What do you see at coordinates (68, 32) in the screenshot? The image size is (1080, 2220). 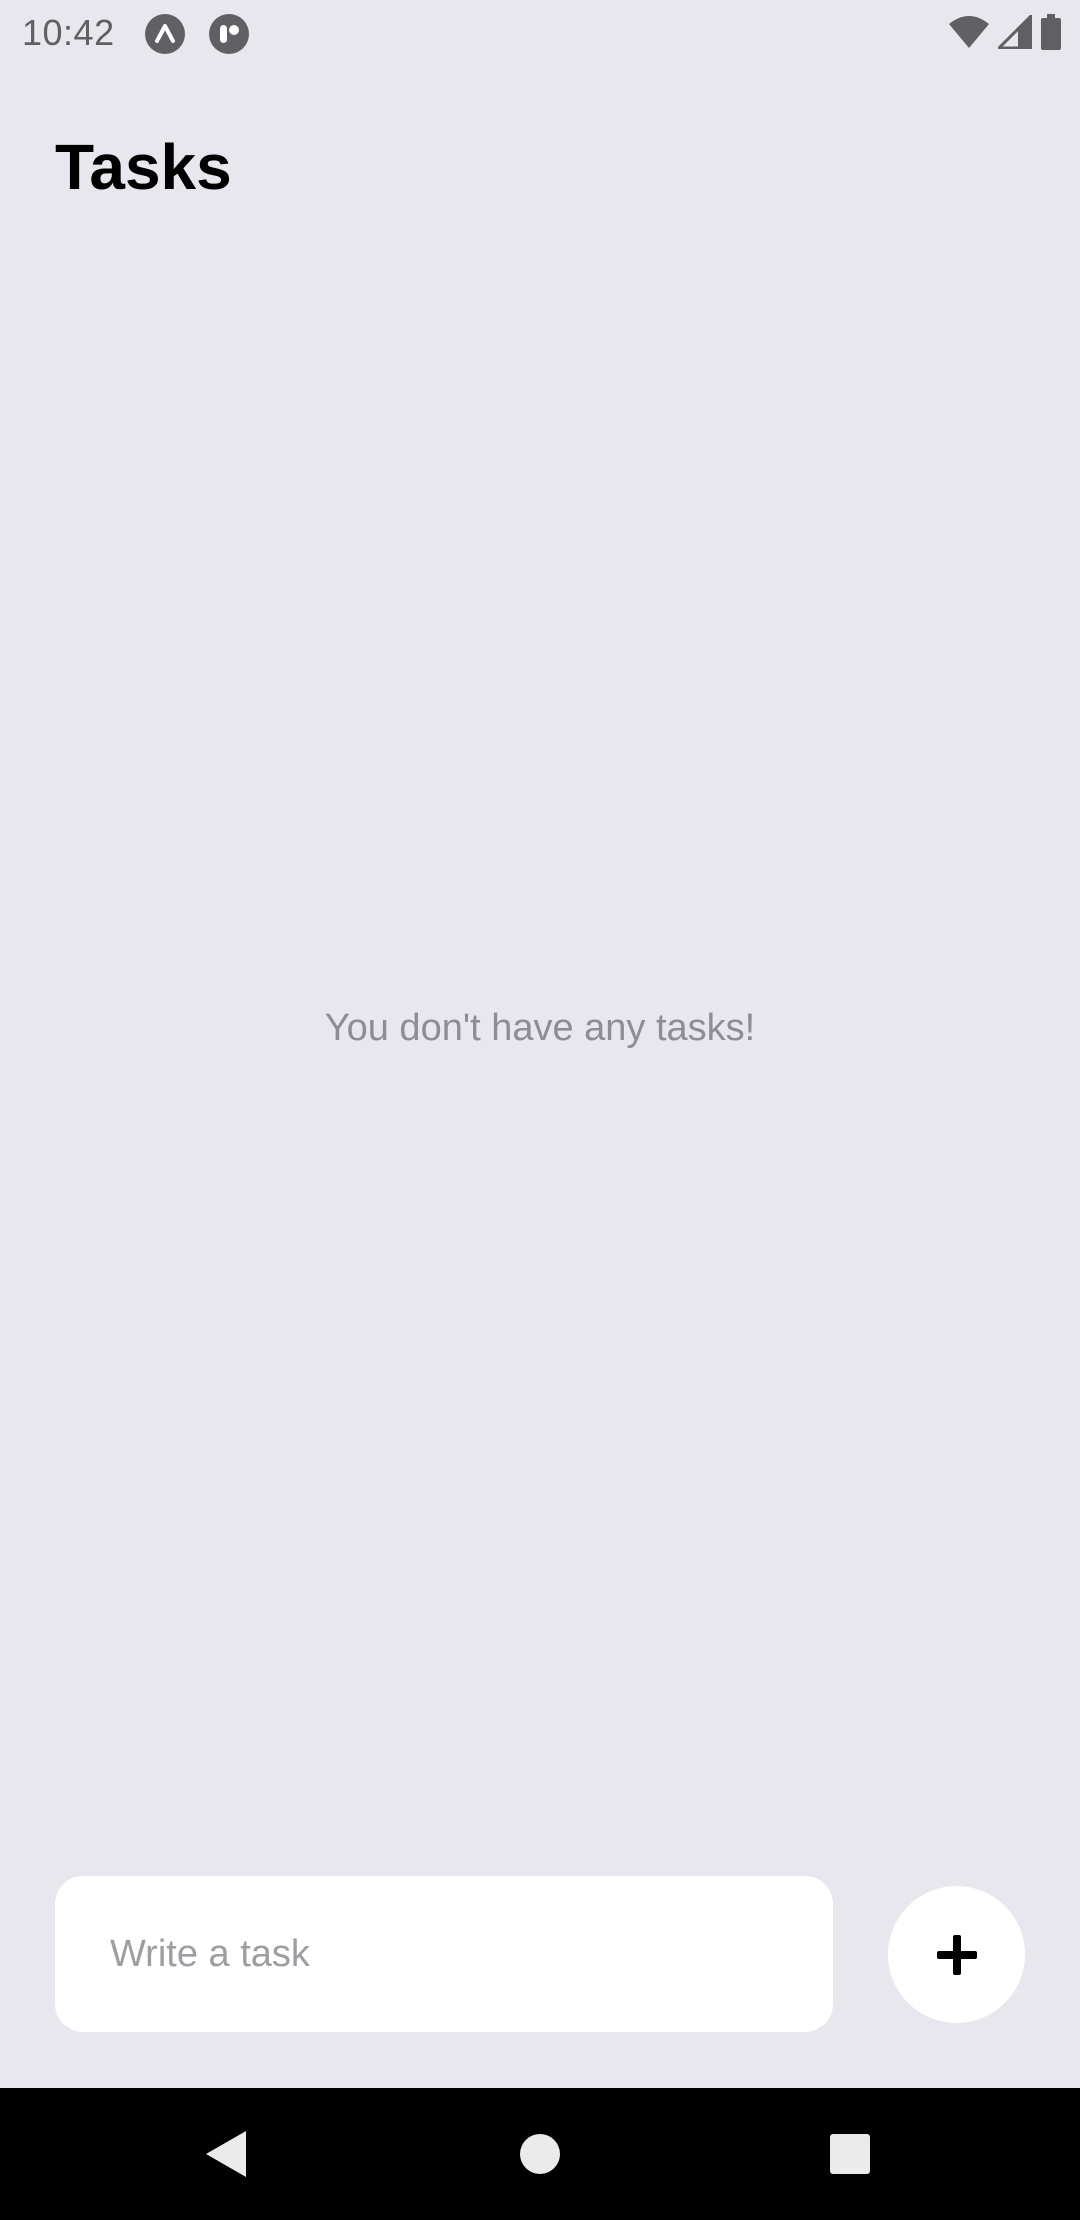 I see `status-time: 10:42` at bounding box center [68, 32].